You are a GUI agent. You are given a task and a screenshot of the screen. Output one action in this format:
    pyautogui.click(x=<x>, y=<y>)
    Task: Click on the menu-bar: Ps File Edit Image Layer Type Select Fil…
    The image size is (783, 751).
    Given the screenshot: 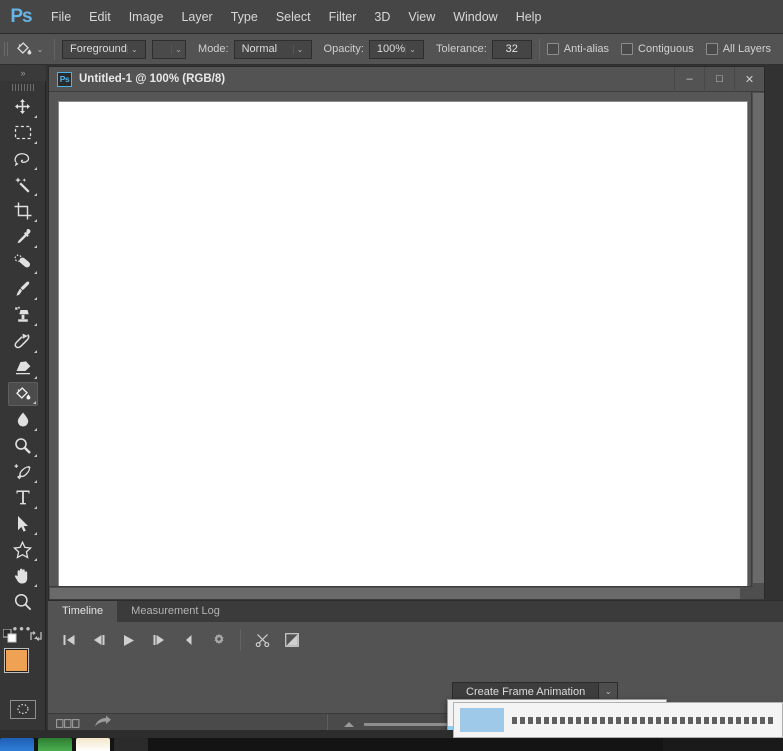 What is the action you would take?
    pyautogui.click(x=391, y=17)
    